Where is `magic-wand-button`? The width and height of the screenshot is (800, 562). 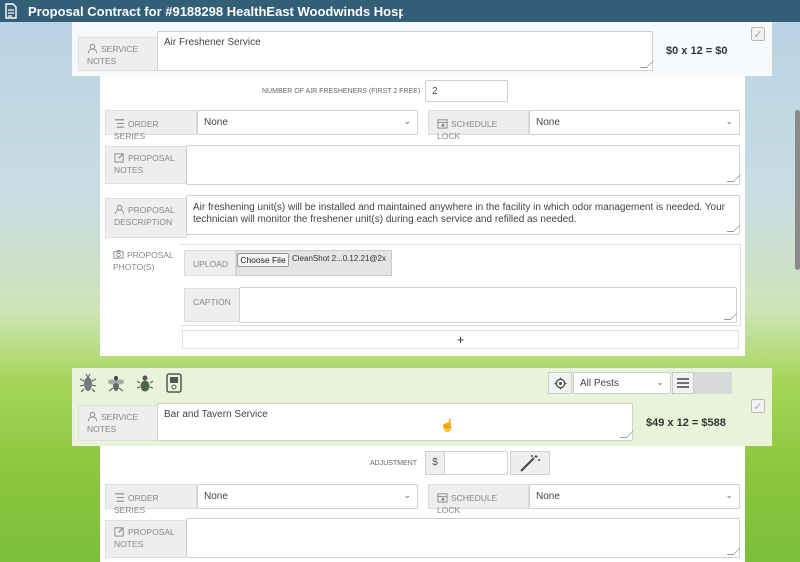
magic-wand-button is located at coordinates (530, 463).